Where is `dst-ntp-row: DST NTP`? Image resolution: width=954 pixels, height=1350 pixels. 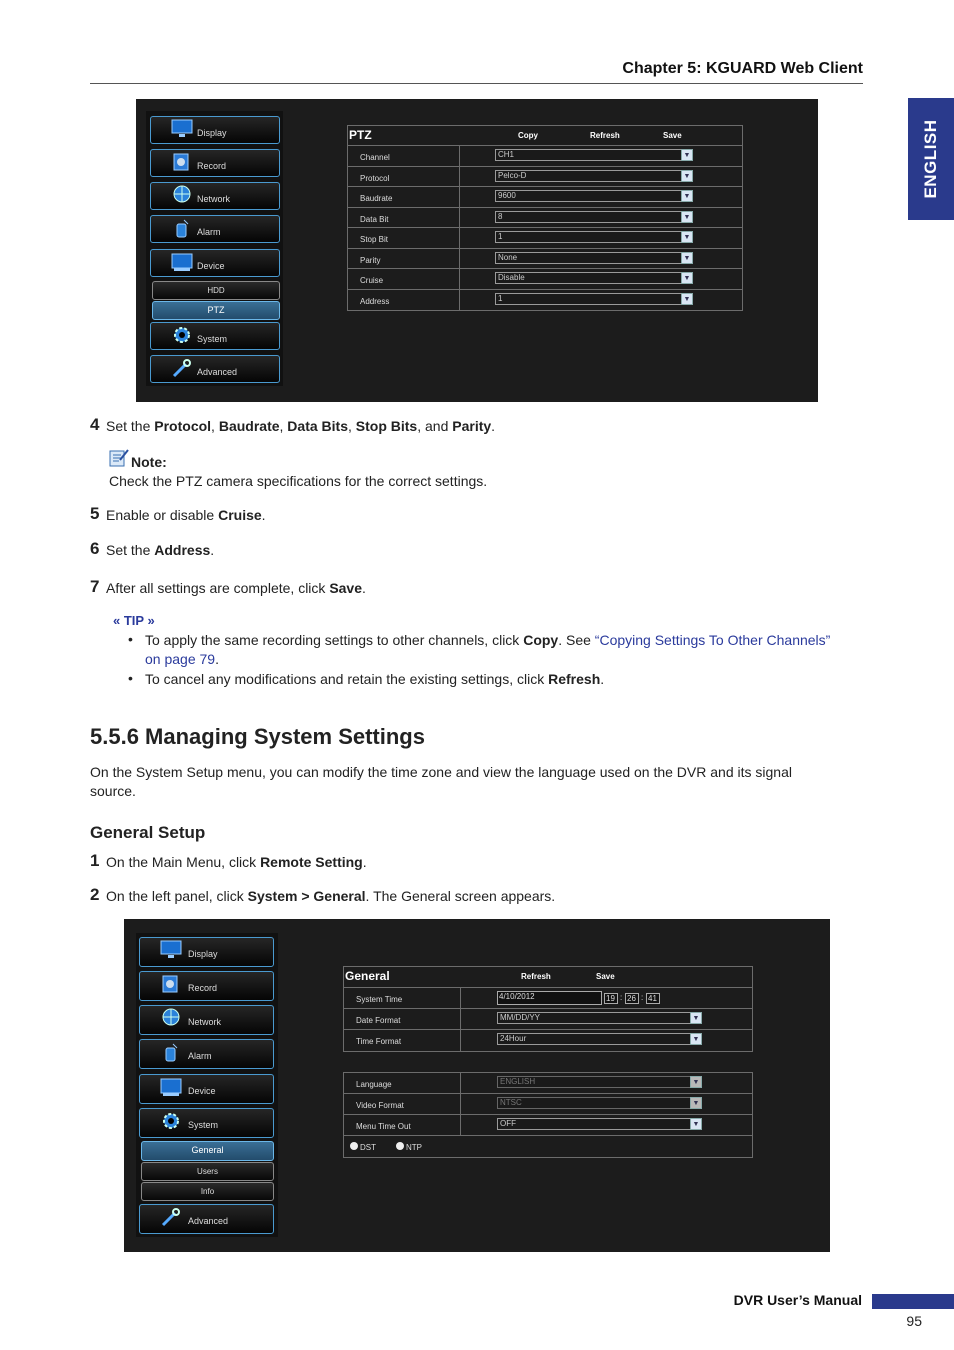 dst-ntp-row: DST NTP is located at coordinates (548, 1146).